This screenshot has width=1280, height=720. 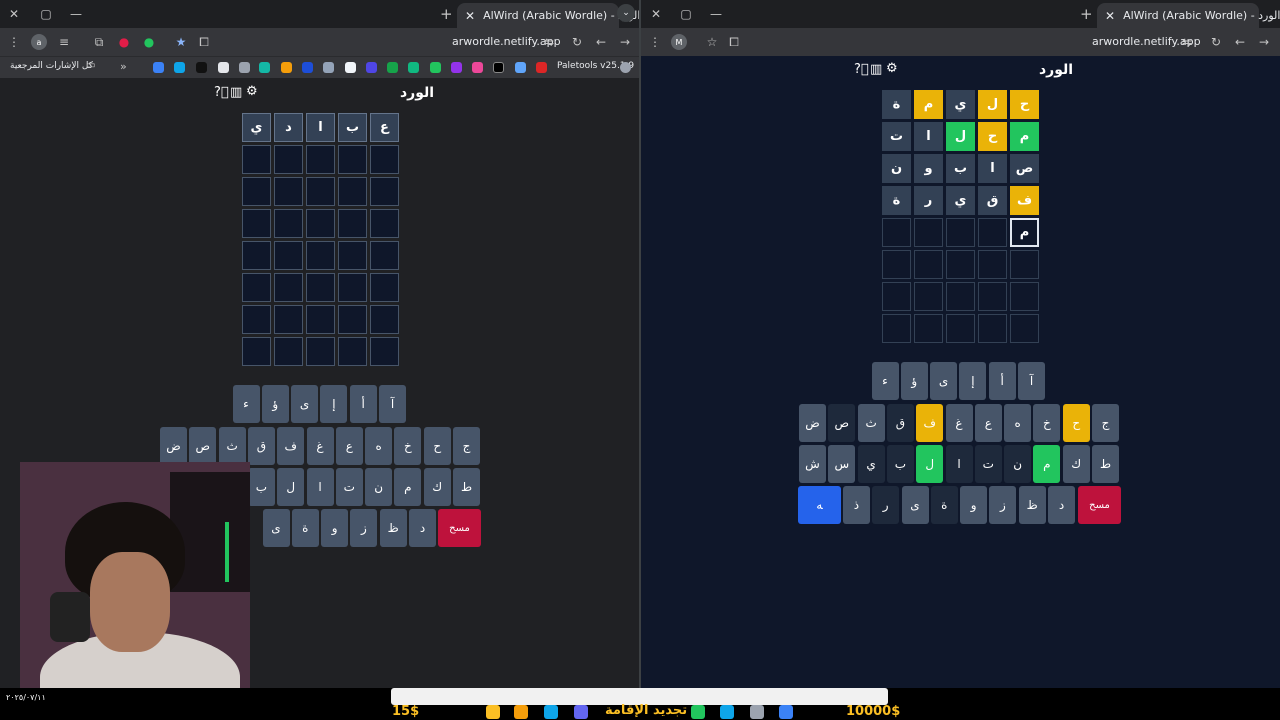 I want to click on key-2: ح, so click(x=1076, y=423).